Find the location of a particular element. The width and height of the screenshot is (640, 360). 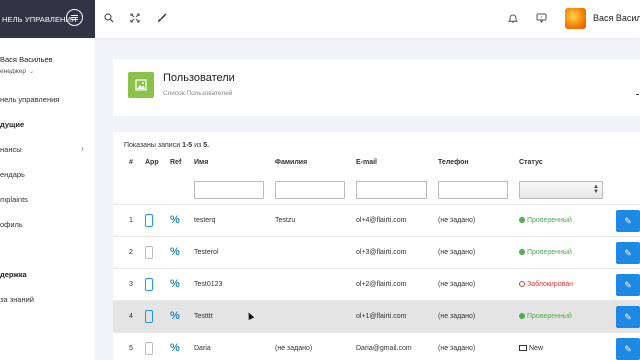

sidebar-section-support: держка is located at coordinates (13, 274).